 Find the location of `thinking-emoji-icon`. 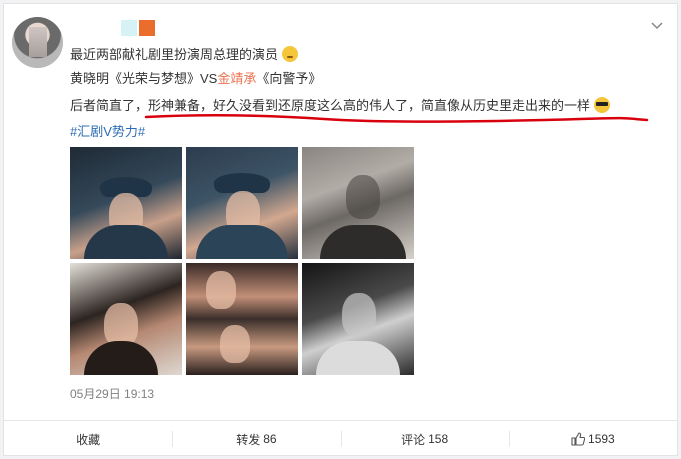

thinking-emoji-icon is located at coordinates (289, 54).